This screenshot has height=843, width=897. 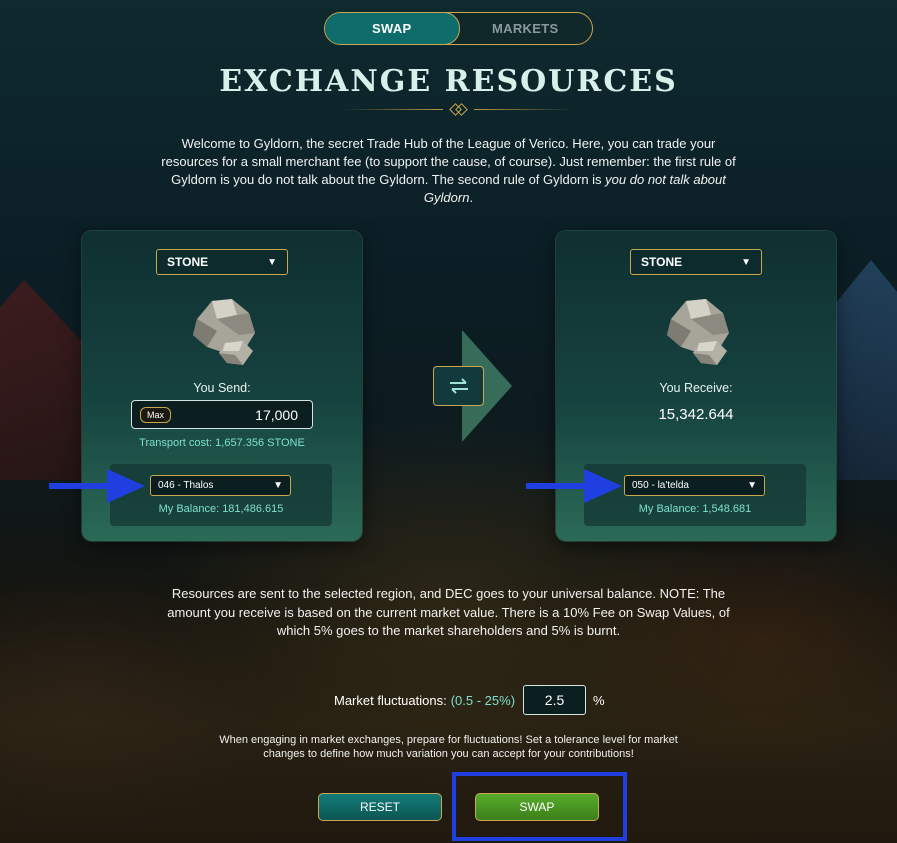 What do you see at coordinates (156, 414) in the screenshot?
I see `max-button: Max` at bounding box center [156, 414].